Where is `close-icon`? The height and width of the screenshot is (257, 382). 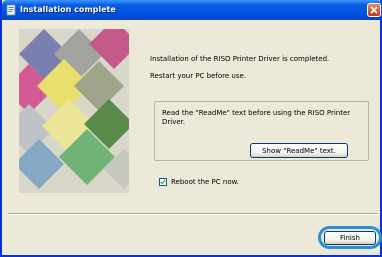 close-icon is located at coordinates (374, 10).